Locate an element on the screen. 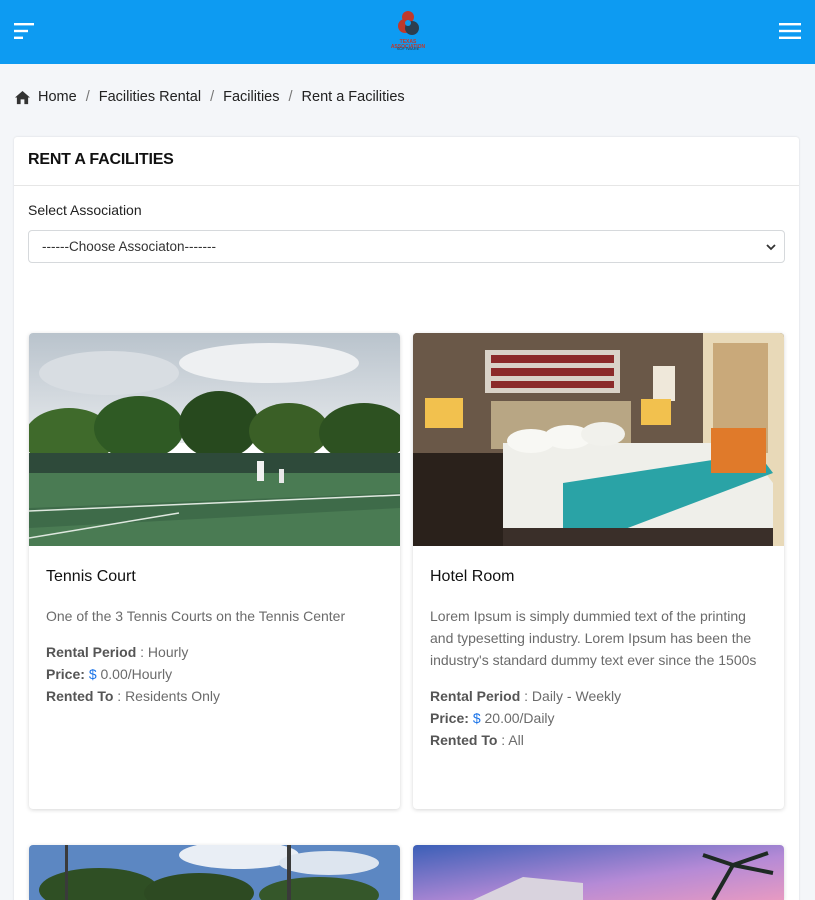  breadcrumb-facilities-rental: Facilities Rental is located at coordinates (150, 97).